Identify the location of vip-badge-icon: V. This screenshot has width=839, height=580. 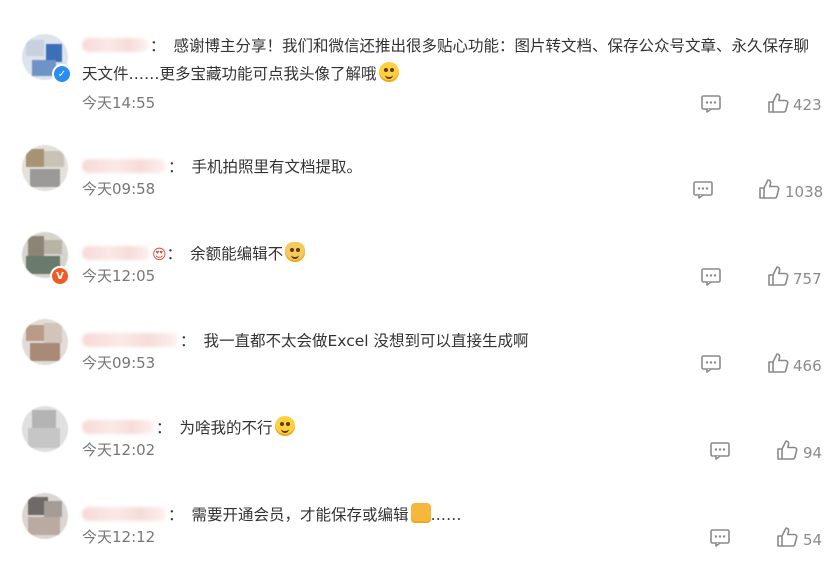
(60, 276).